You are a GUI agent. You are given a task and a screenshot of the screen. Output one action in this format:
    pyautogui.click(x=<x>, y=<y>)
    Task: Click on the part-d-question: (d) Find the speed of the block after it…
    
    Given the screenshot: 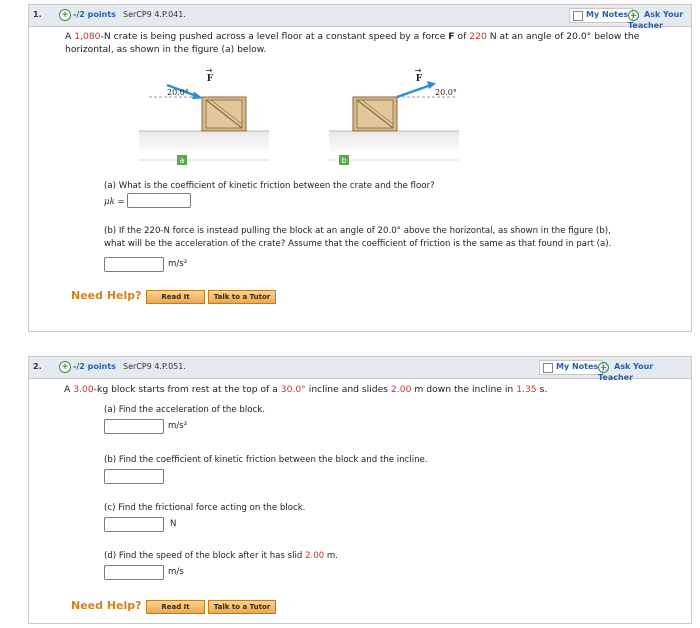 What is the action you would take?
    pyautogui.click(x=221, y=556)
    